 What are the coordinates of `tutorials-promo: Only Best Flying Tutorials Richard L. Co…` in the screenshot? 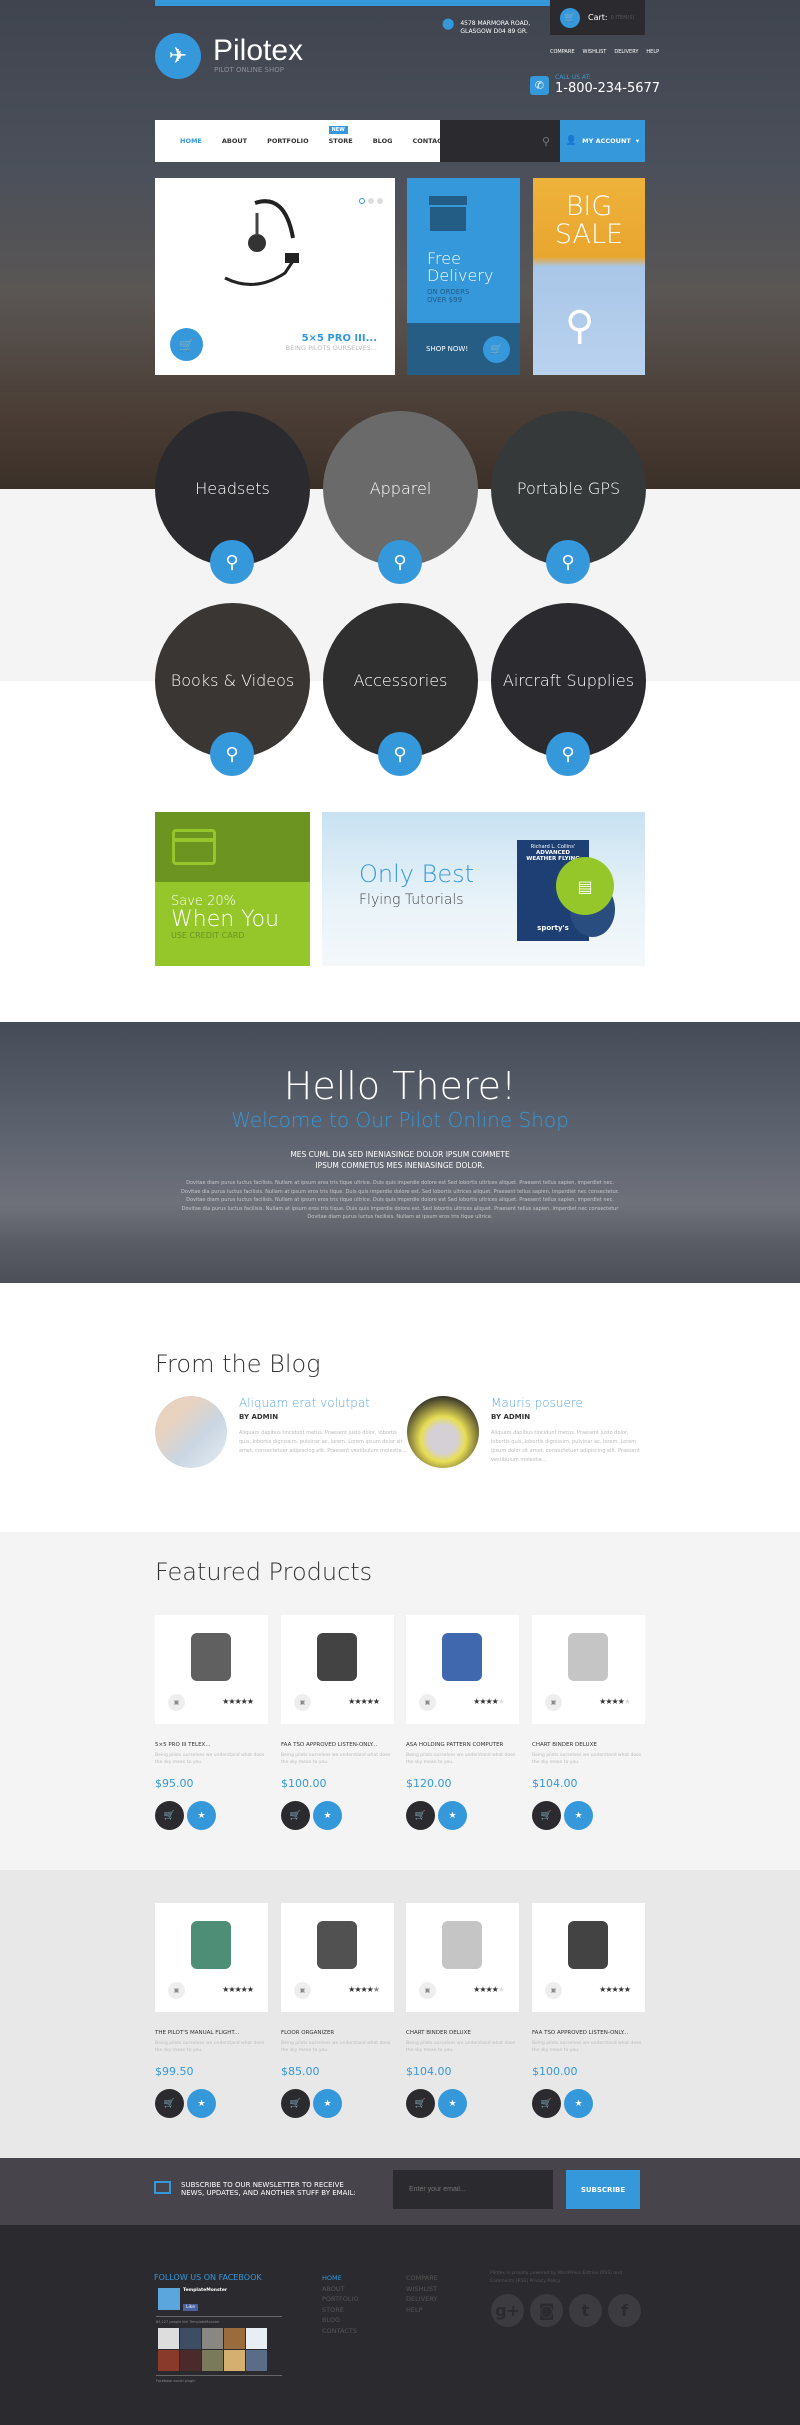 It's located at (483, 889).